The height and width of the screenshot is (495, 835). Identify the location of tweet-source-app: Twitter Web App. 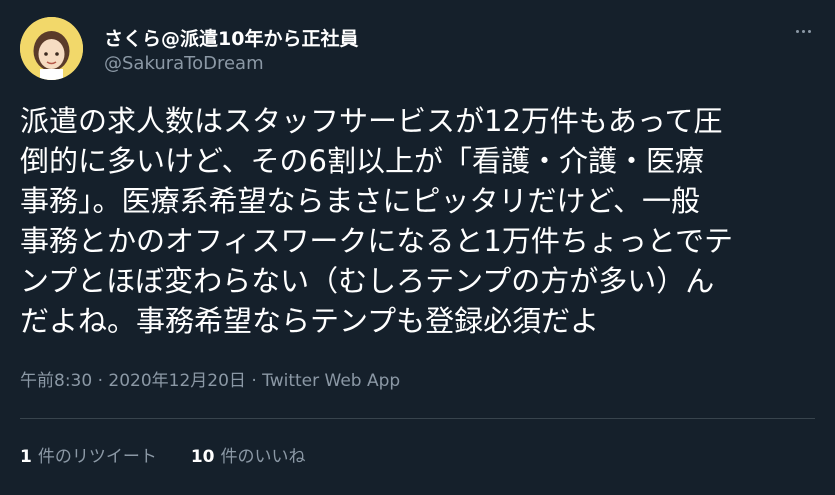
(331, 381).